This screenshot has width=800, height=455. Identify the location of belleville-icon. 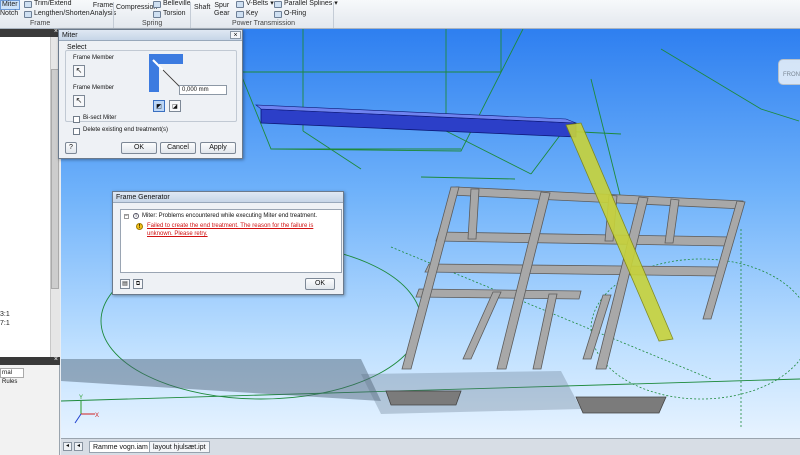
(157, 4).